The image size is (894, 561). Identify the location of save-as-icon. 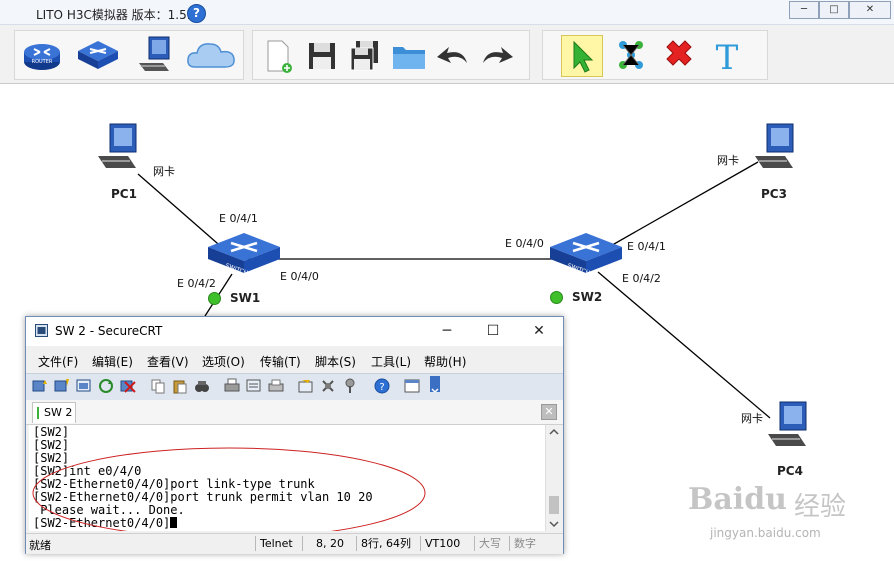
(364, 56).